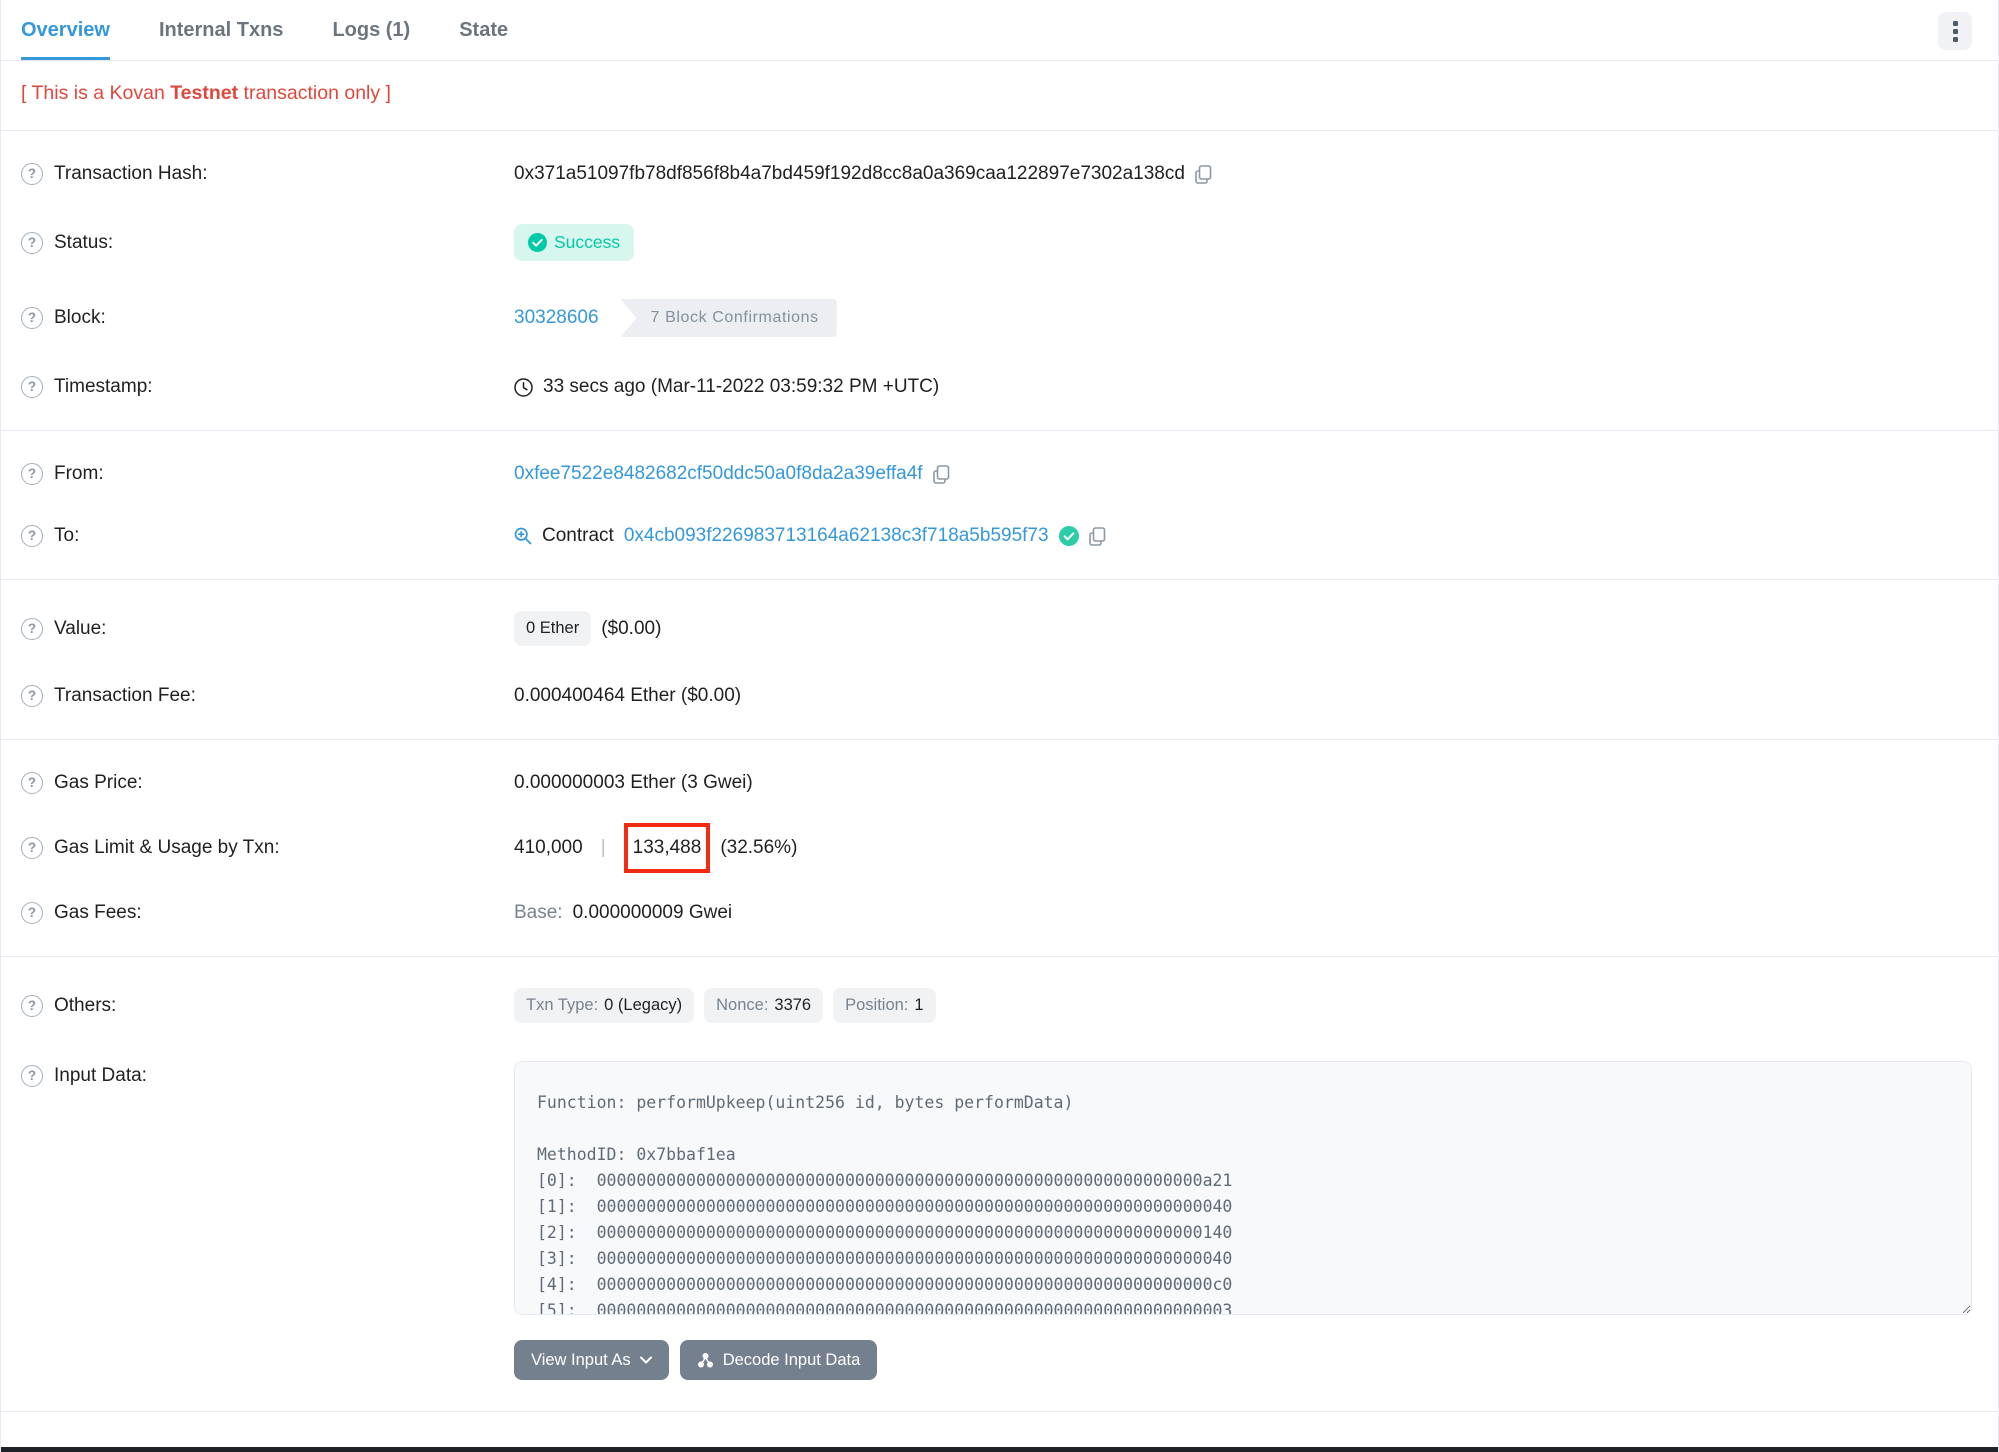 This screenshot has width=1999, height=1452. What do you see at coordinates (85, 1005) in the screenshot?
I see `others-label: Others:` at bounding box center [85, 1005].